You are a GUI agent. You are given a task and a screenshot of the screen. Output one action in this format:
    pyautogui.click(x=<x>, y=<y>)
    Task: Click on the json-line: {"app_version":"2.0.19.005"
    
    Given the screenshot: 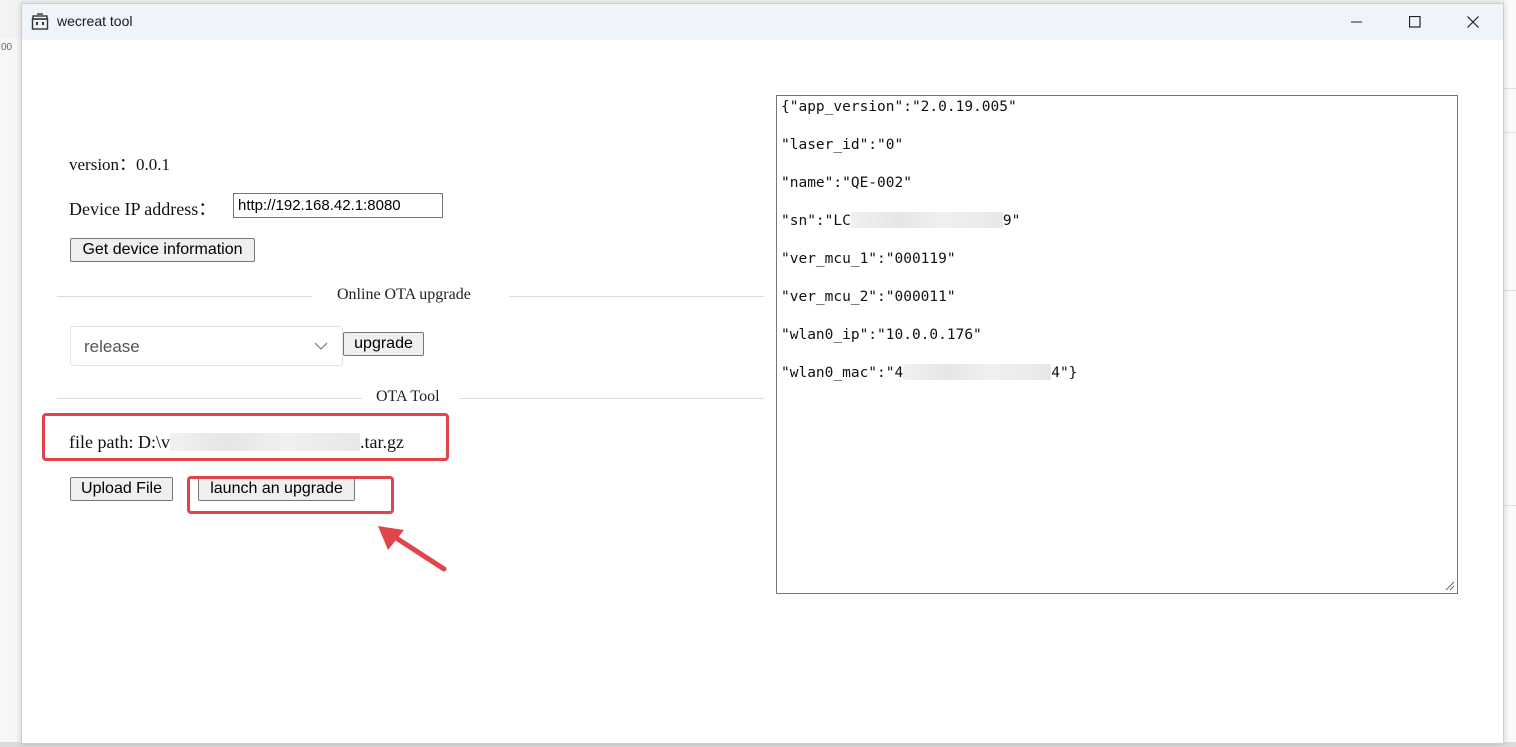 What is the action you would take?
    pyautogui.click(x=899, y=107)
    